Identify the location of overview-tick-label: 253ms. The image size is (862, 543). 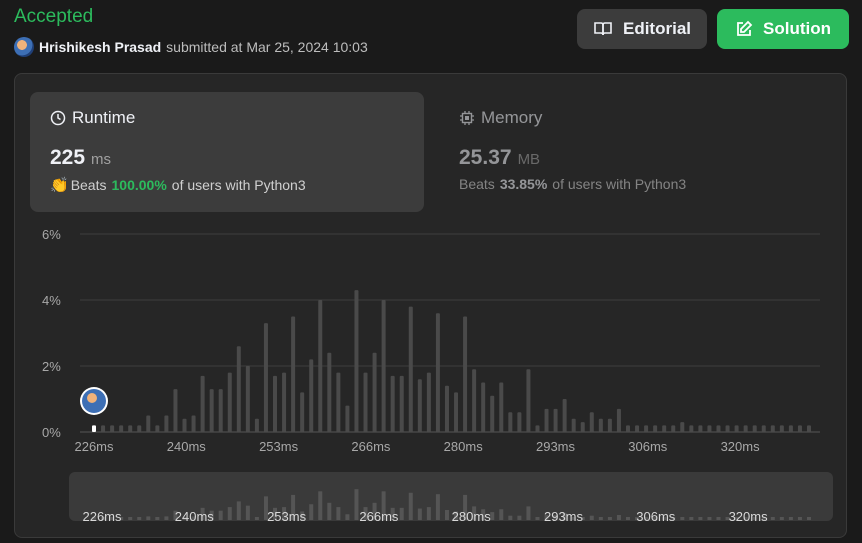
(287, 516).